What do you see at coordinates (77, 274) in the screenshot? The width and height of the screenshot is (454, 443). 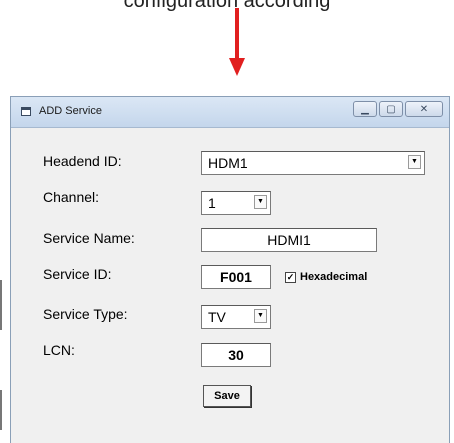 I see `service-id-label: Service ID:` at bounding box center [77, 274].